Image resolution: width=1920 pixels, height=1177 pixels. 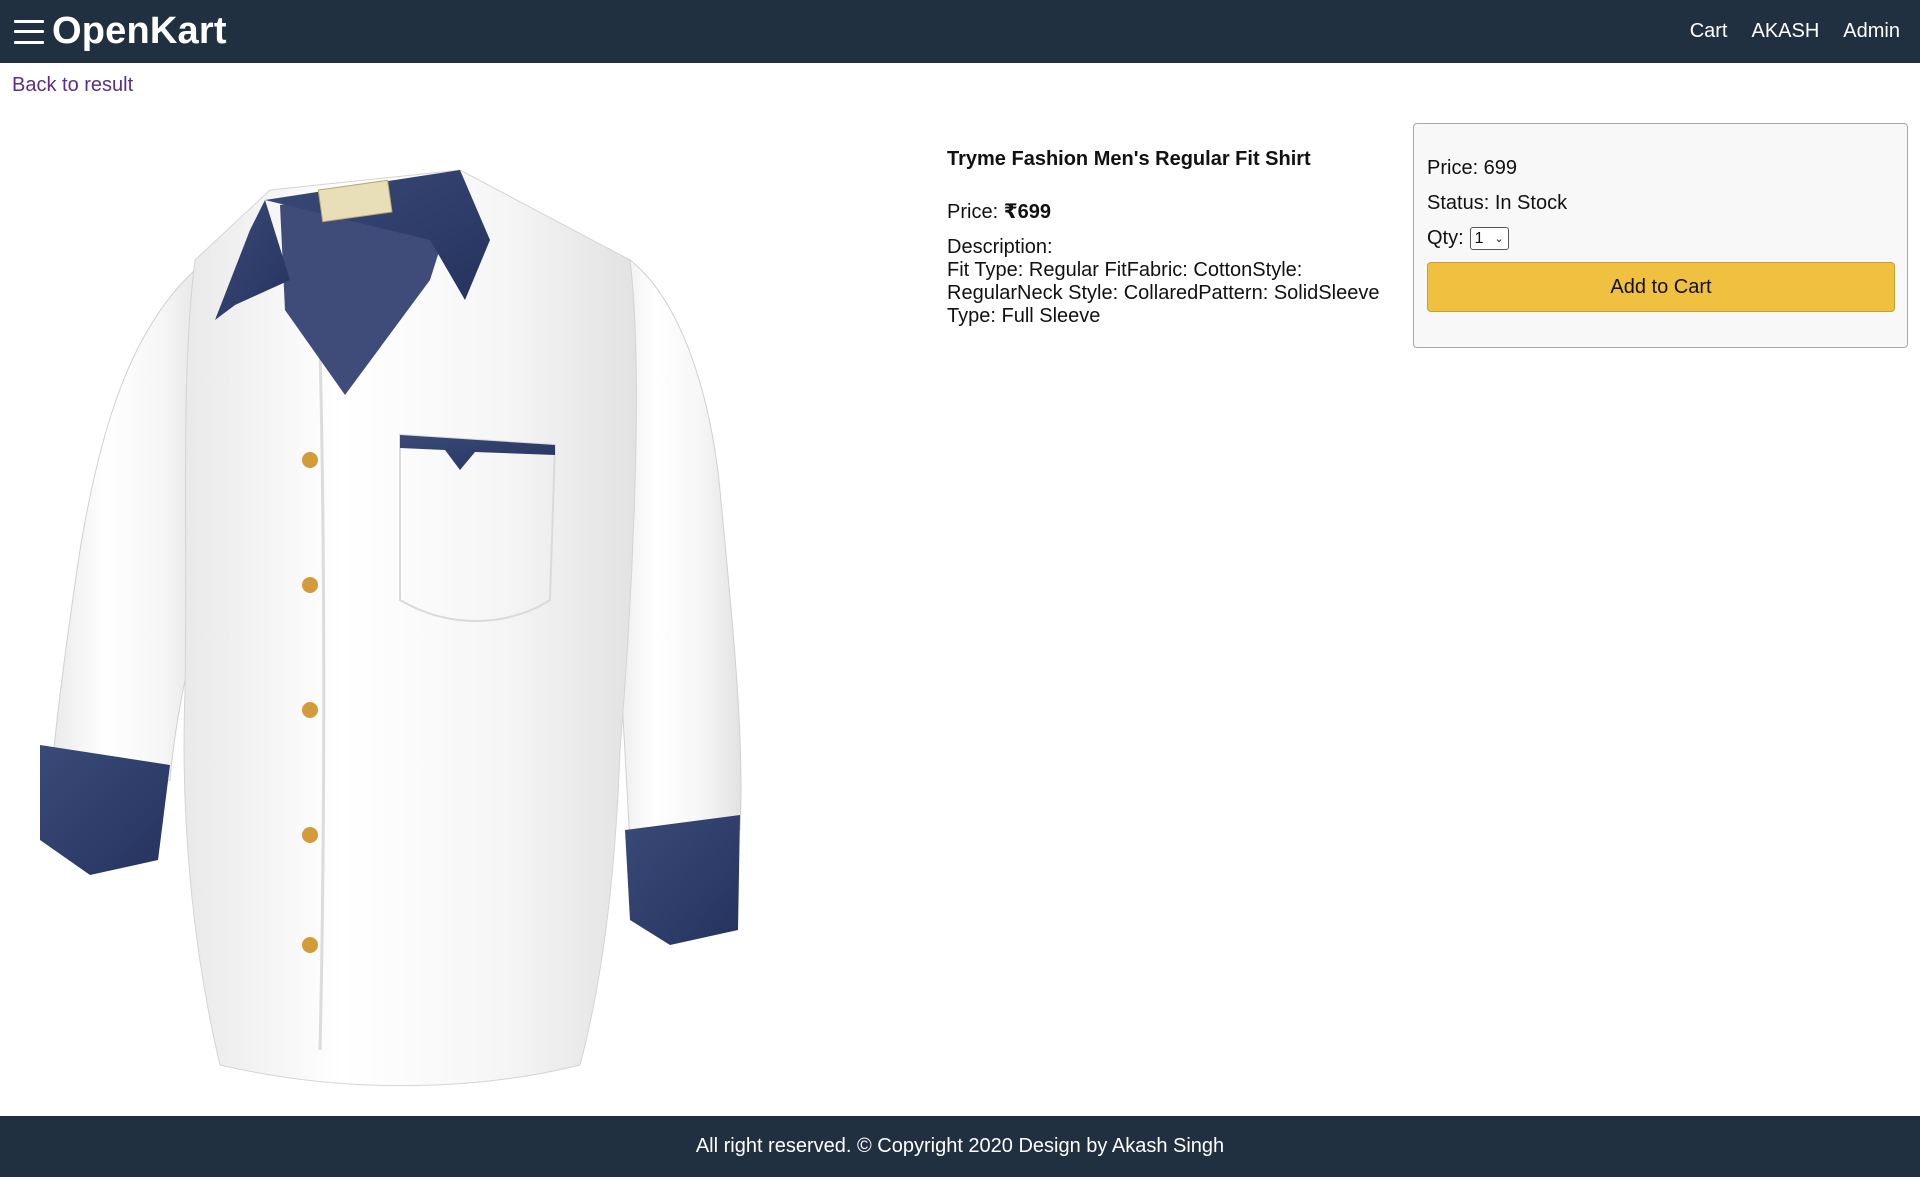 What do you see at coordinates (1871, 31) in the screenshot?
I see `nav-admin-link: Admin` at bounding box center [1871, 31].